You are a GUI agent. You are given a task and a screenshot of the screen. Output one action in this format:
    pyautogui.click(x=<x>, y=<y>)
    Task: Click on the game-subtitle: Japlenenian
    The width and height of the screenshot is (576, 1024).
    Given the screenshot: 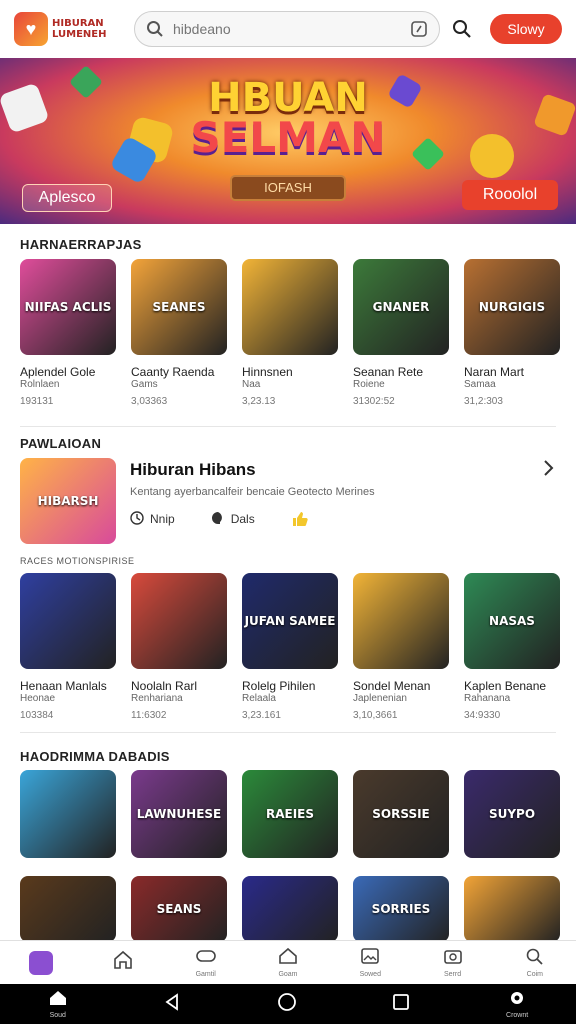 What is the action you would take?
    pyautogui.click(x=380, y=698)
    